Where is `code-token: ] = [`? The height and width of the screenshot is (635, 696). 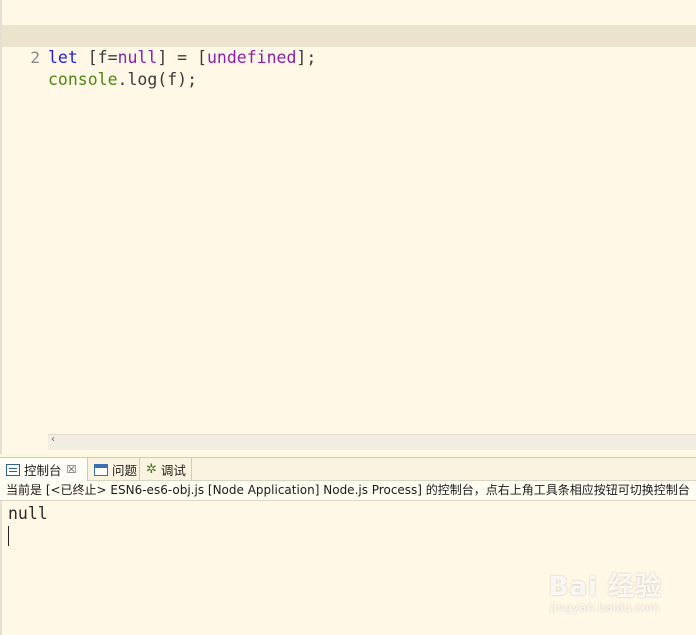
code-token: ] = [ is located at coordinates (182, 57).